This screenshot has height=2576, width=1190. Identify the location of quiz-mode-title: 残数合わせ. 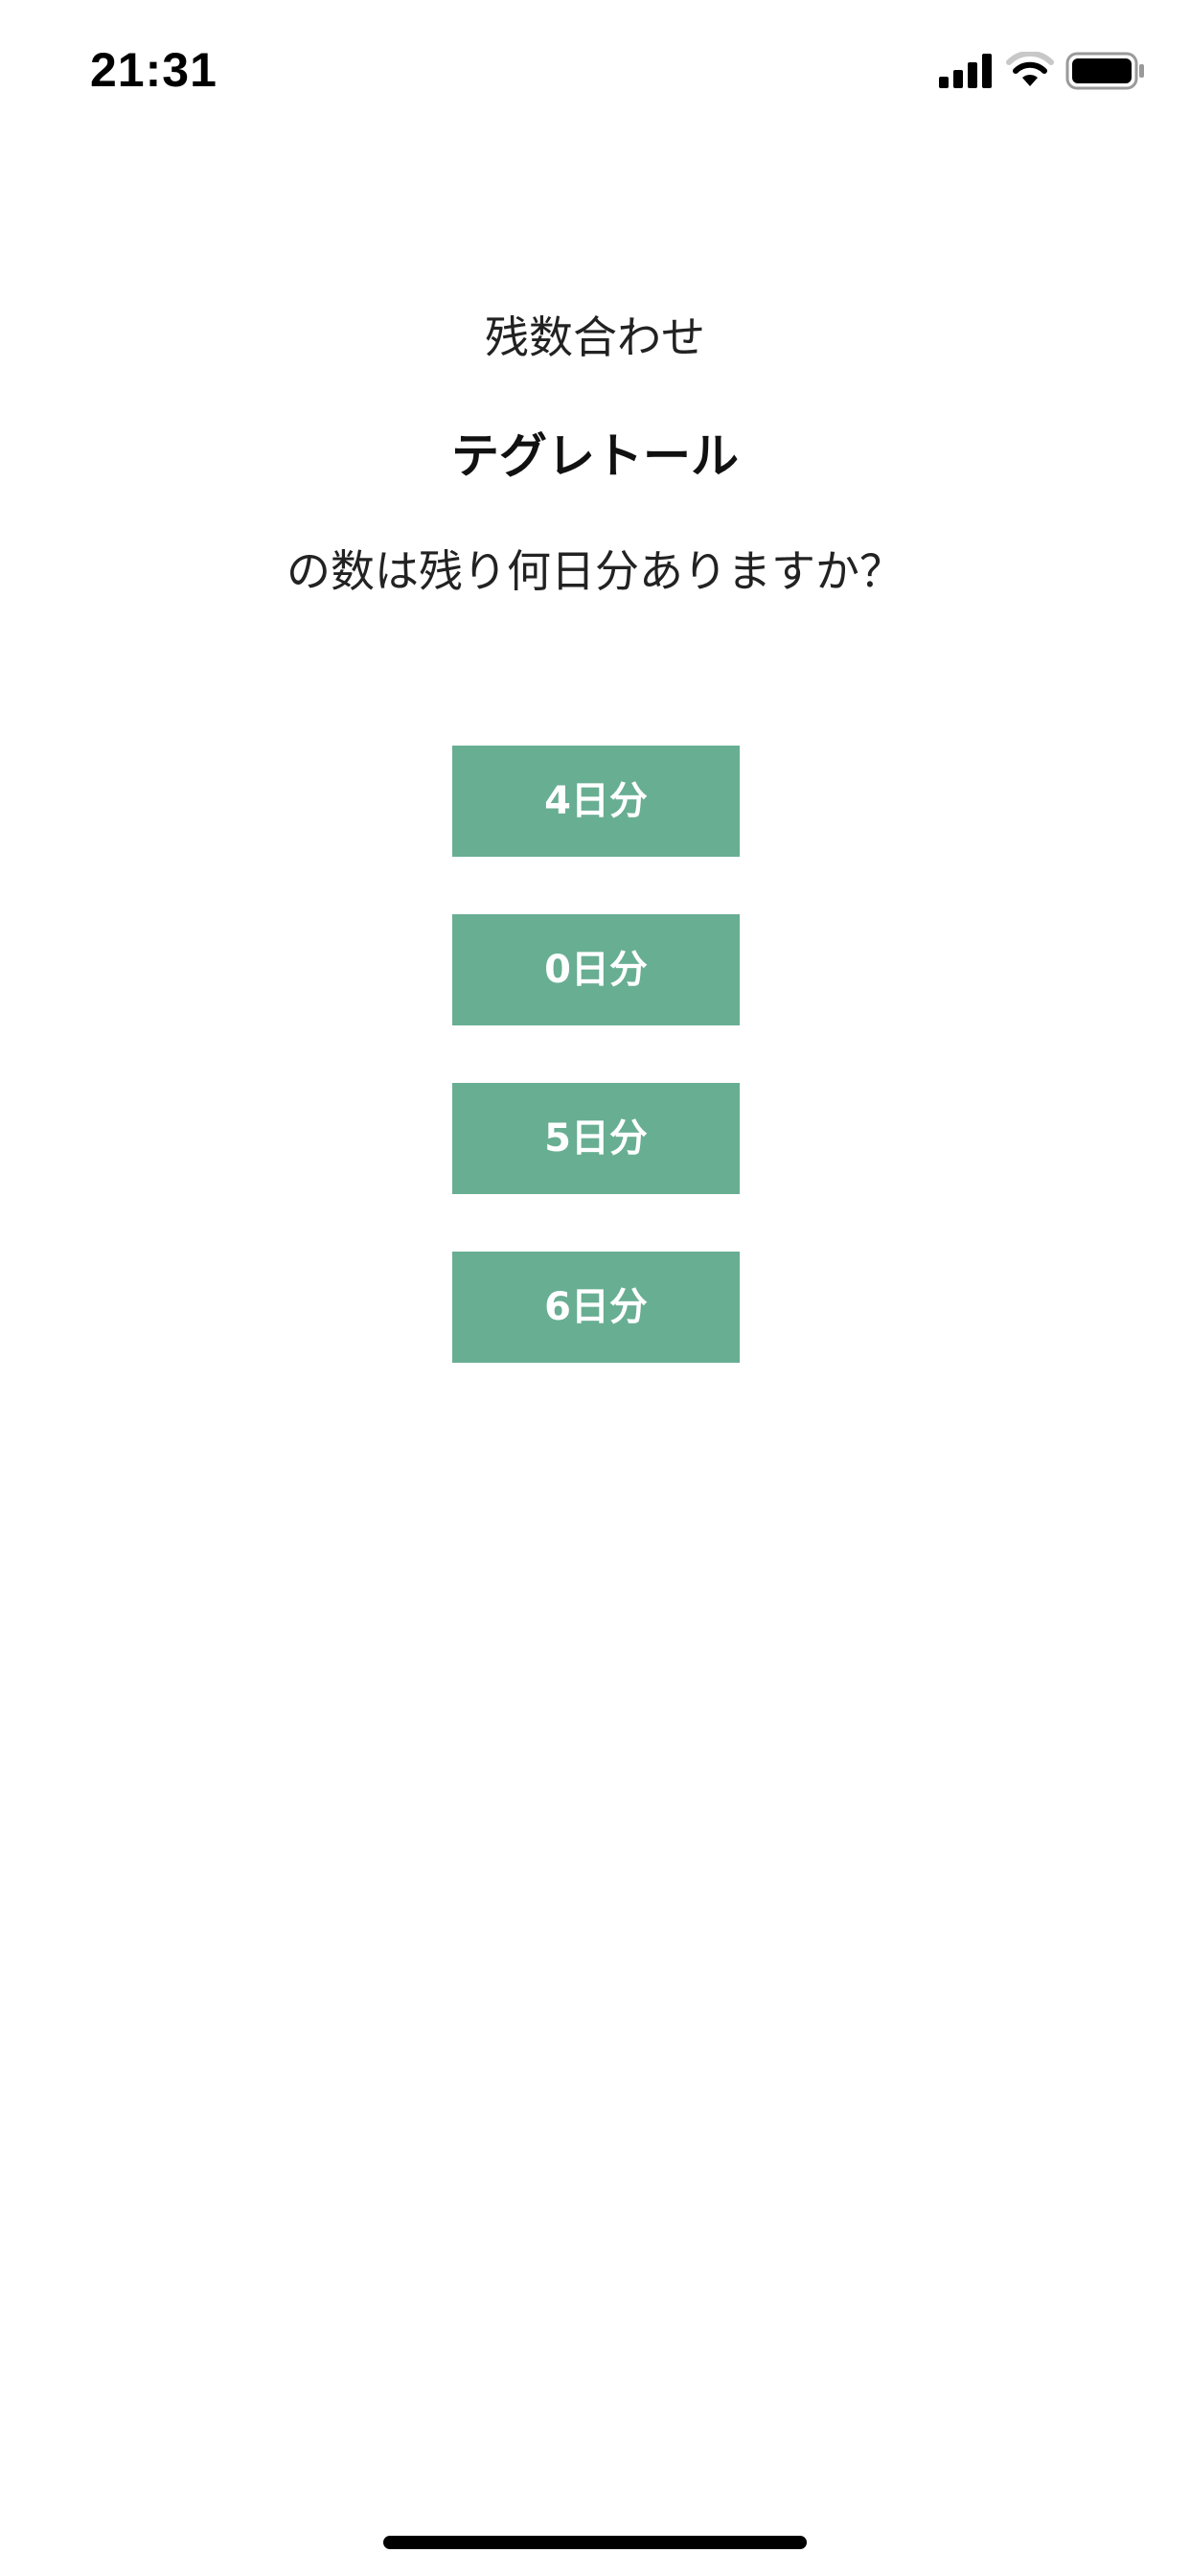
(595, 337).